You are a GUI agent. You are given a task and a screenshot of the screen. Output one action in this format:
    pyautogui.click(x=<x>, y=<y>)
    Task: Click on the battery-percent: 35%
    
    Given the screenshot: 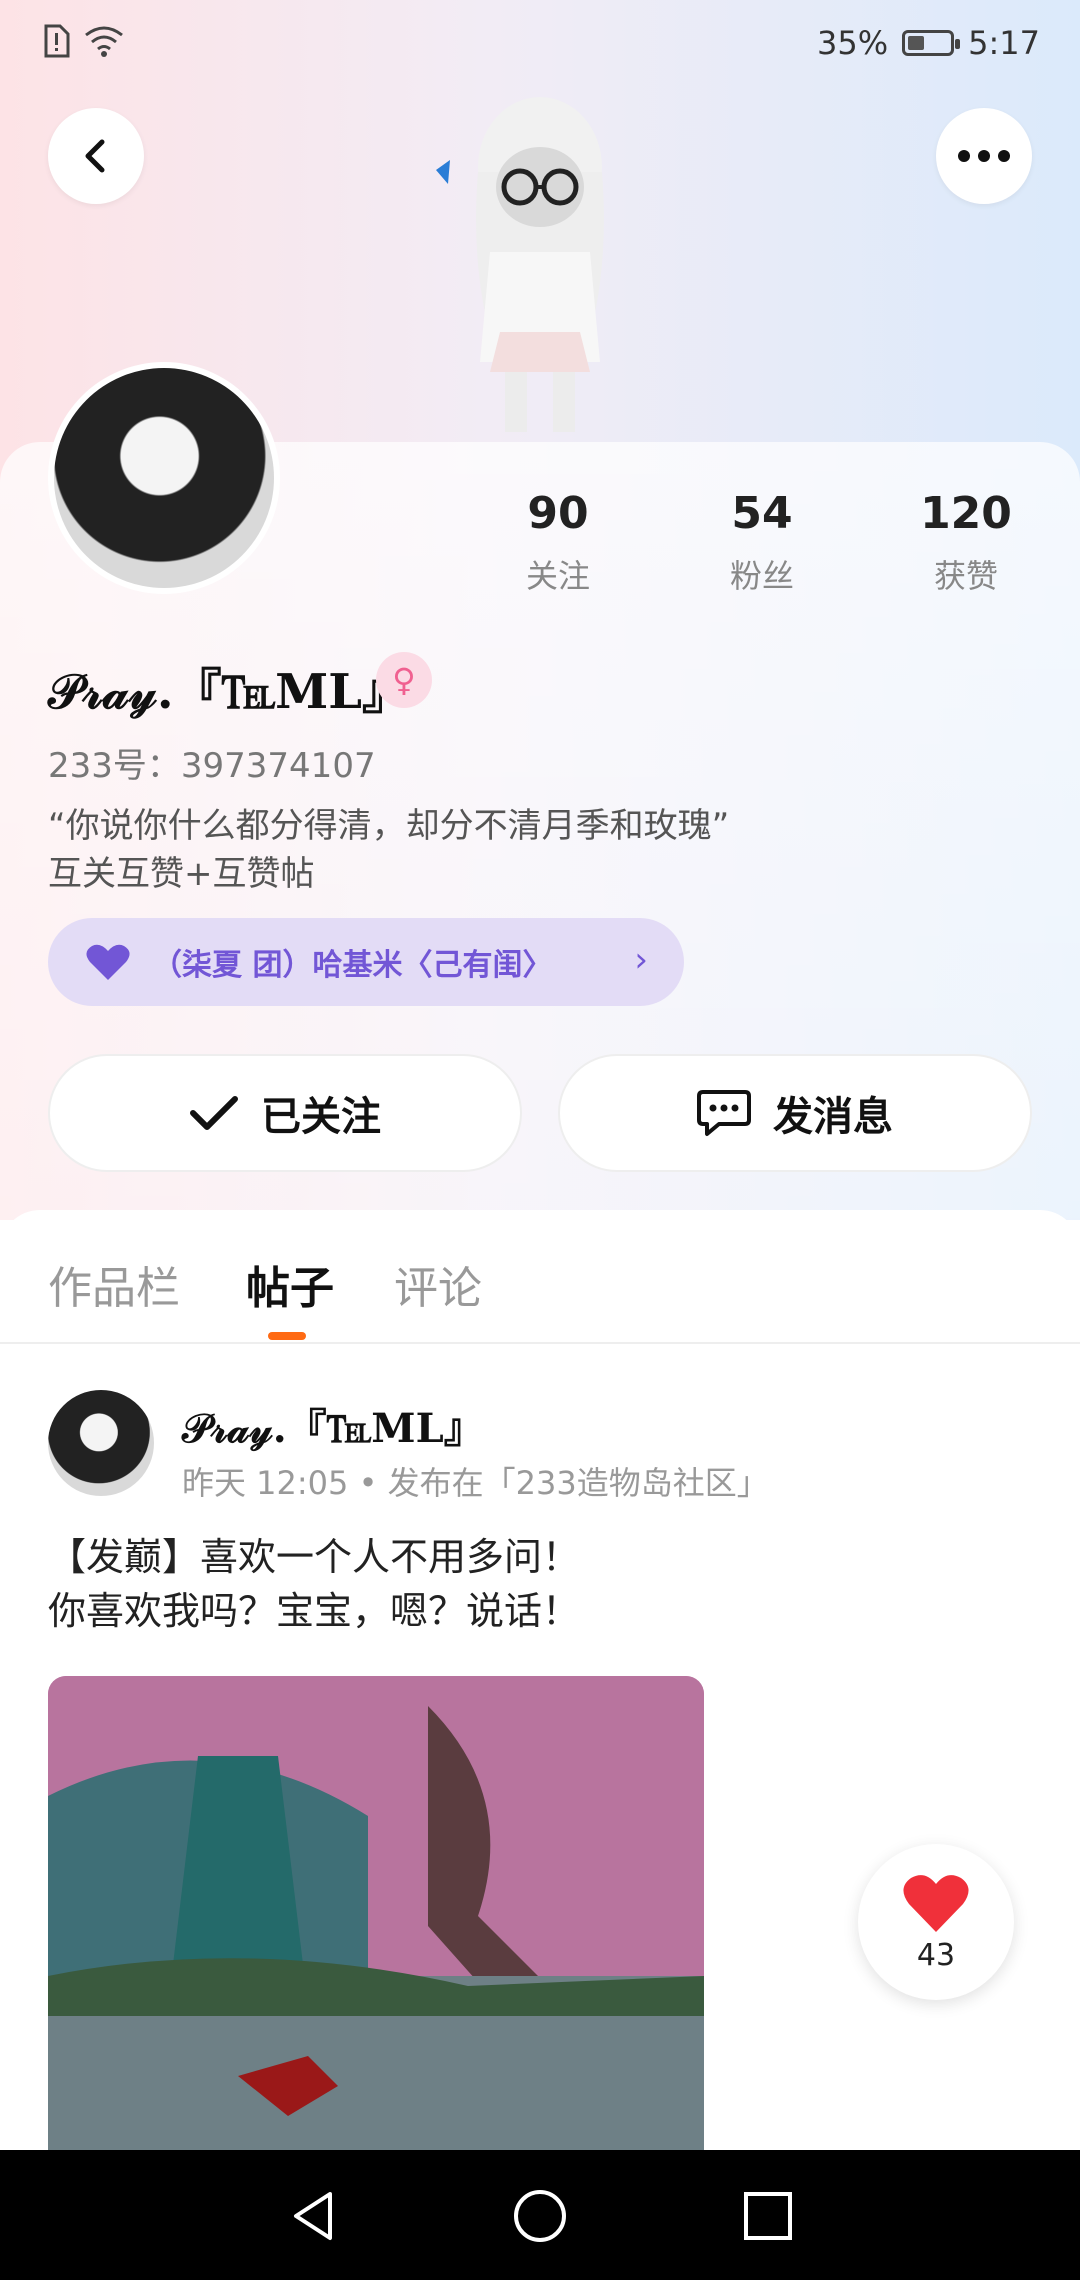 What is the action you would take?
    pyautogui.click(x=853, y=43)
    